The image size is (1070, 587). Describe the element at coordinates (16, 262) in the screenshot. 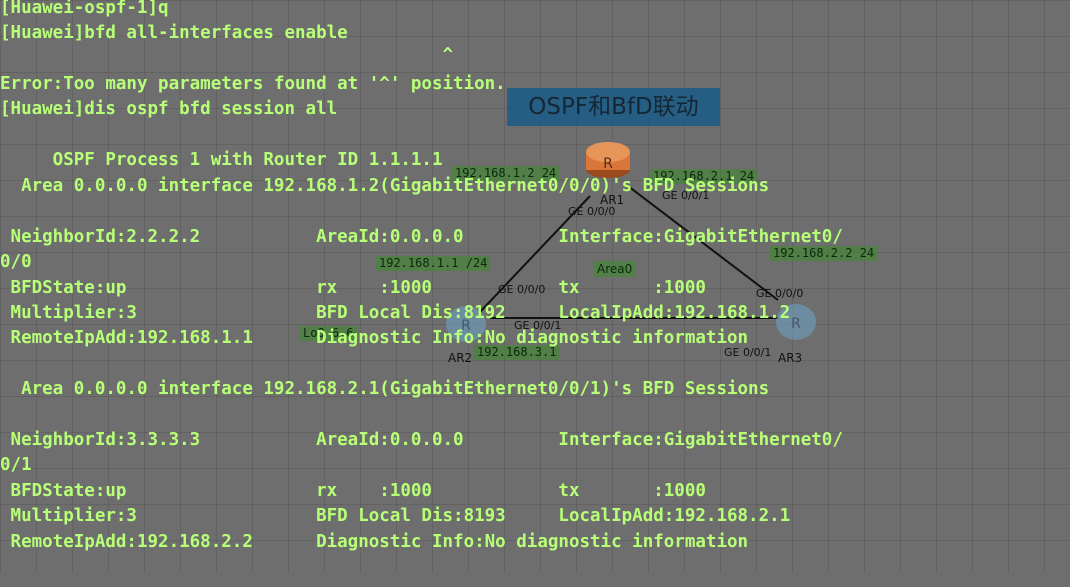

I see `terminal-line: 0/0` at that location.